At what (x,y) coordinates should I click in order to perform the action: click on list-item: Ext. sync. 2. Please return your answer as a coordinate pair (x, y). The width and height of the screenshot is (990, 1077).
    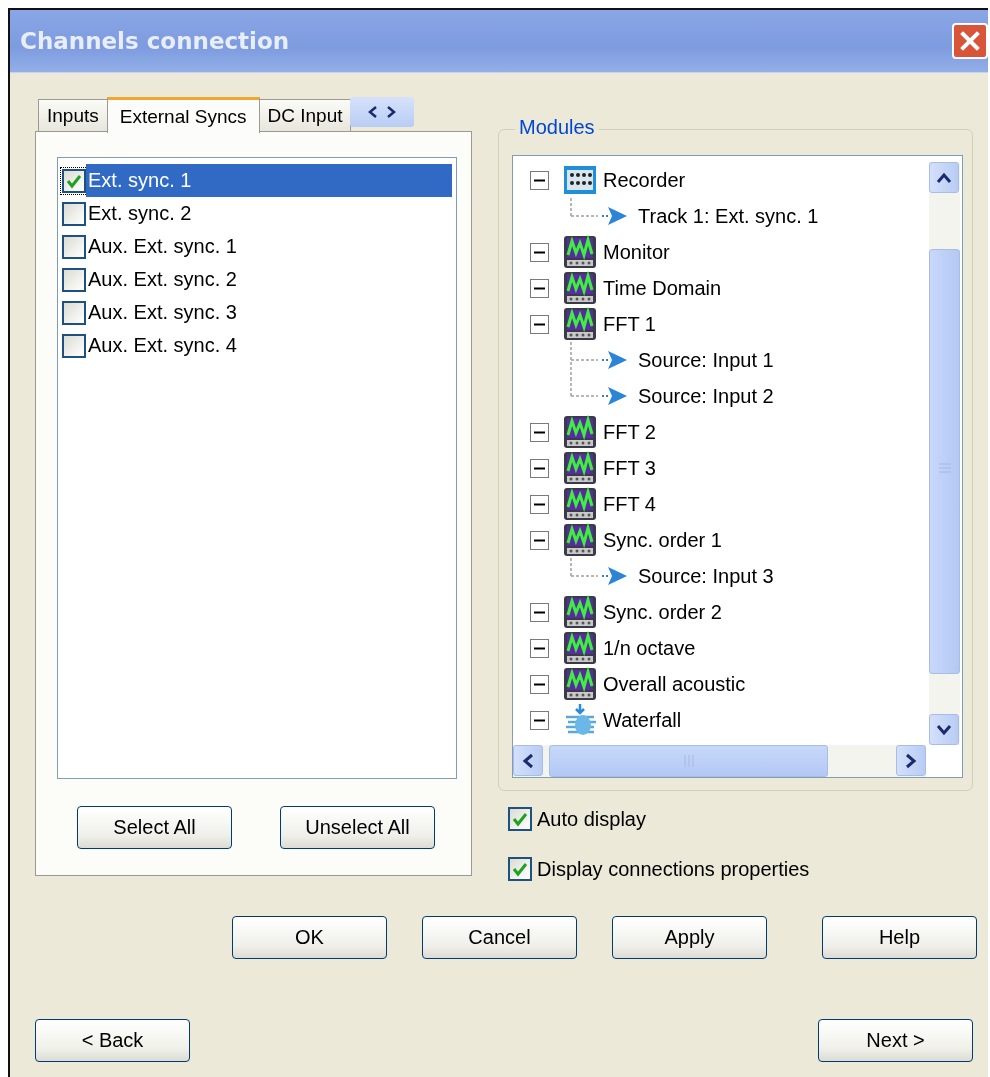
    Looking at the image, I should click on (271, 213).